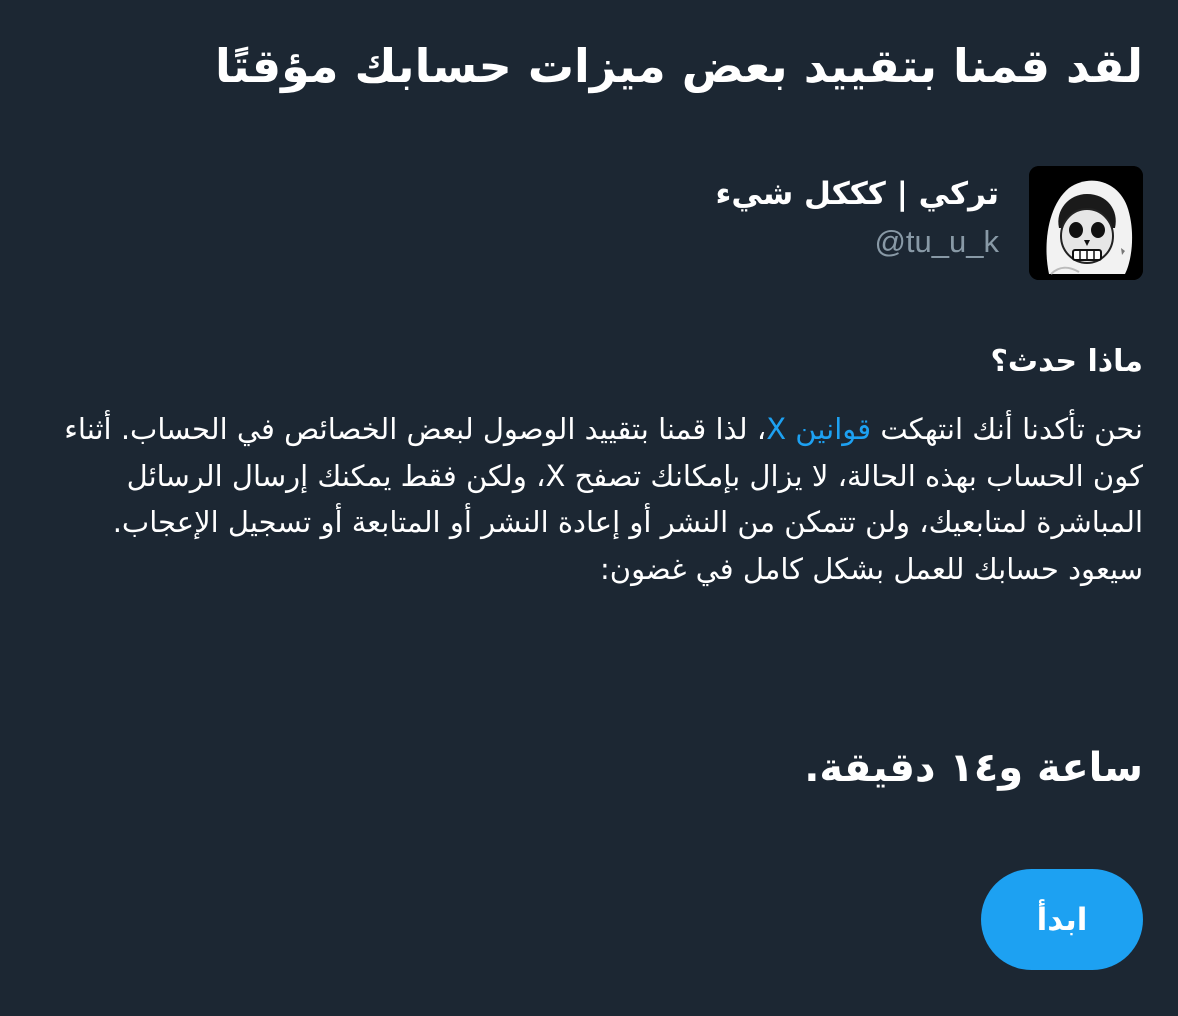 The image size is (1178, 1016). I want to click on explanation-text-start: نحن تأكدنا أنك انتهكت, so click(1007, 429).